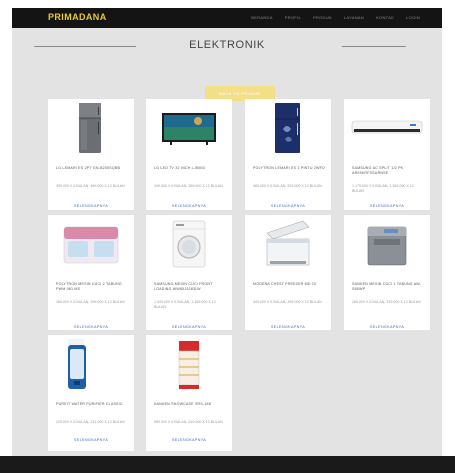 The image size is (455, 473). What do you see at coordinates (88, 168) in the screenshot?
I see `product-name: LG LEMARI ES 2PT GN-B205SQBB` at bounding box center [88, 168].